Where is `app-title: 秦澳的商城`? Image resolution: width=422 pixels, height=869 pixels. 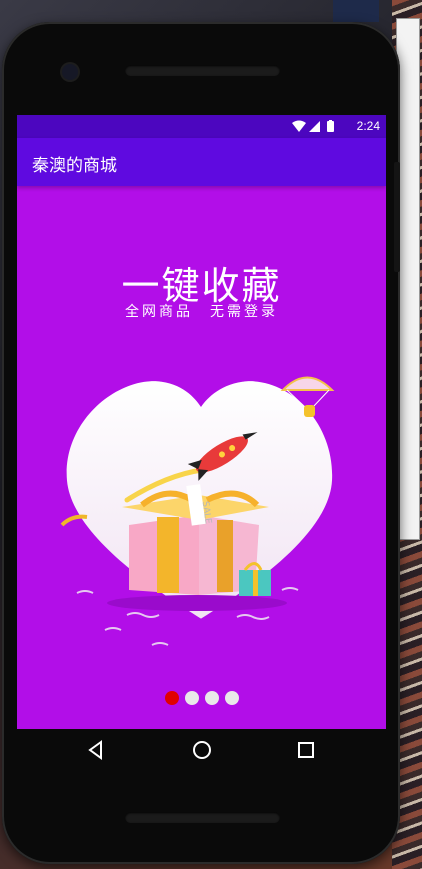 app-title: 秦澳的商城 is located at coordinates (74, 165).